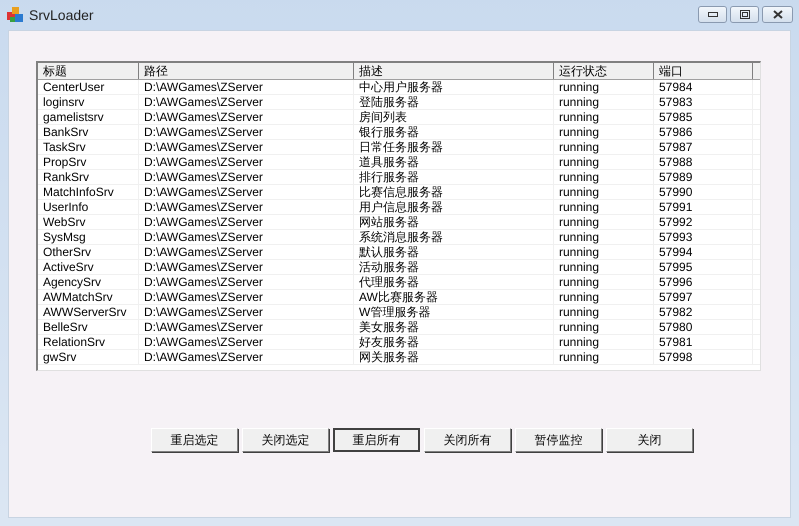 The width and height of the screenshot is (799, 526). What do you see at coordinates (88, 162) in the screenshot?
I see `table-cell: PropSrv` at bounding box center [88, 162].